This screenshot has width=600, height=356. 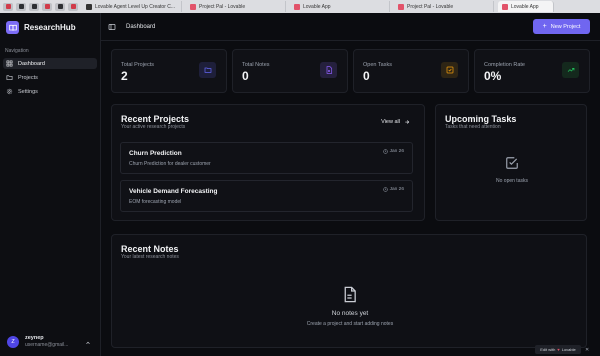 What do you see at coordinates (350, 294) in the screenshot?
I see `file-text-icon` at bounding box center [350, 294].